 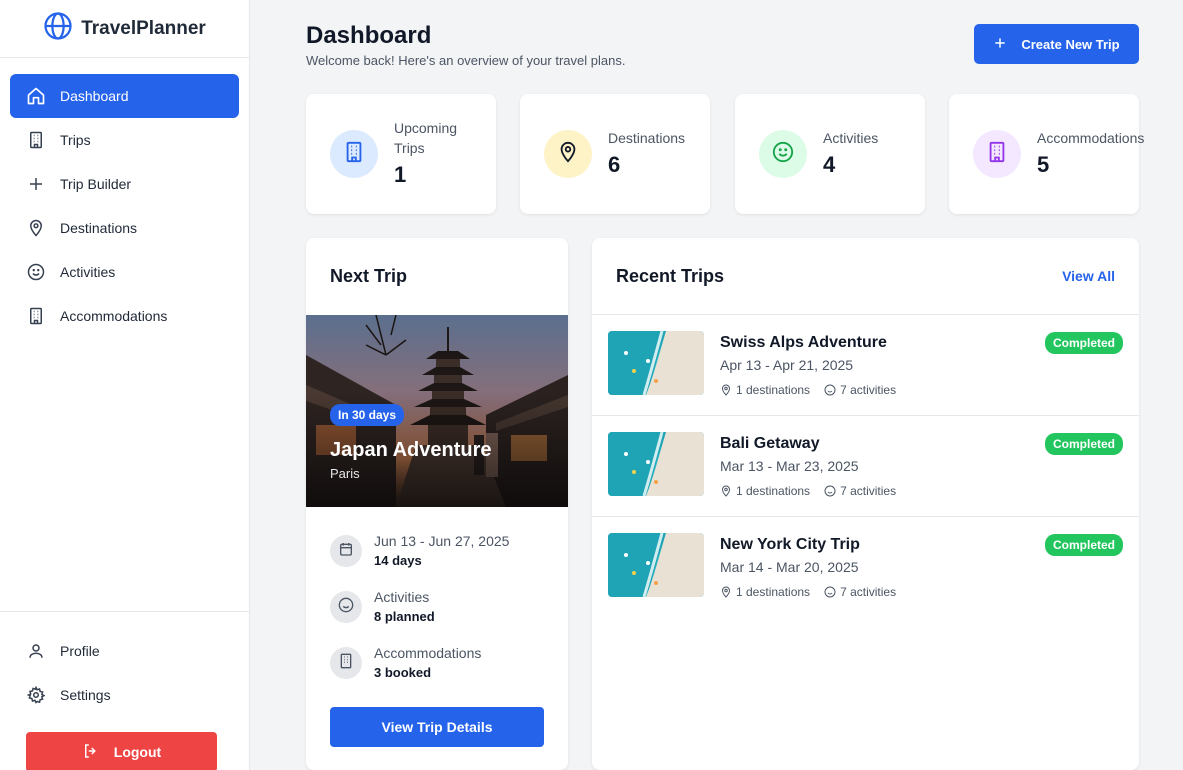 I want to click on calendar-icon, so click(x=346, y=551).